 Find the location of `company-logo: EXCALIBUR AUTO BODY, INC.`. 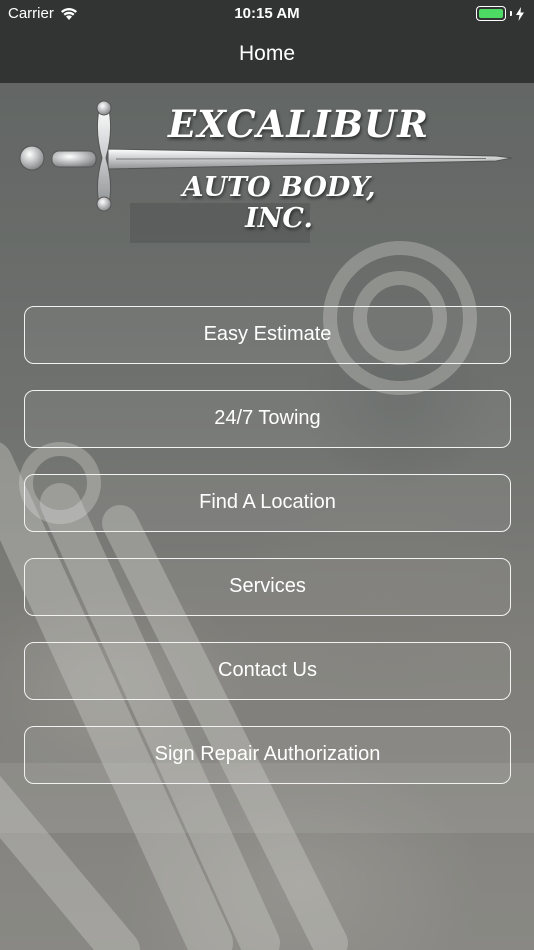

company-logo: EXCALIBUR AUTO BODY, INC. is located at coordinates (266, 167).